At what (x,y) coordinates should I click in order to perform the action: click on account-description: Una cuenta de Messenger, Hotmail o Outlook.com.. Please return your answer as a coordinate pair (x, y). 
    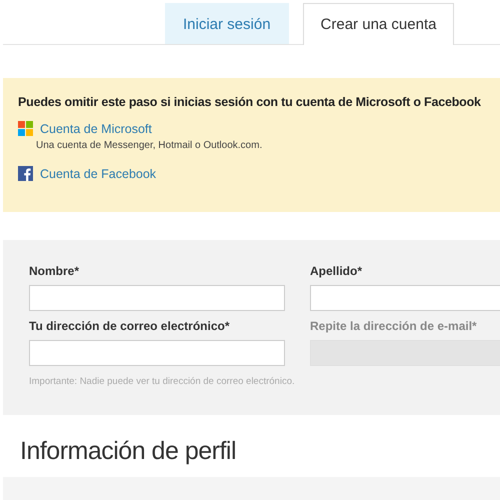
    Looking at the image, I should click on (150, 145).